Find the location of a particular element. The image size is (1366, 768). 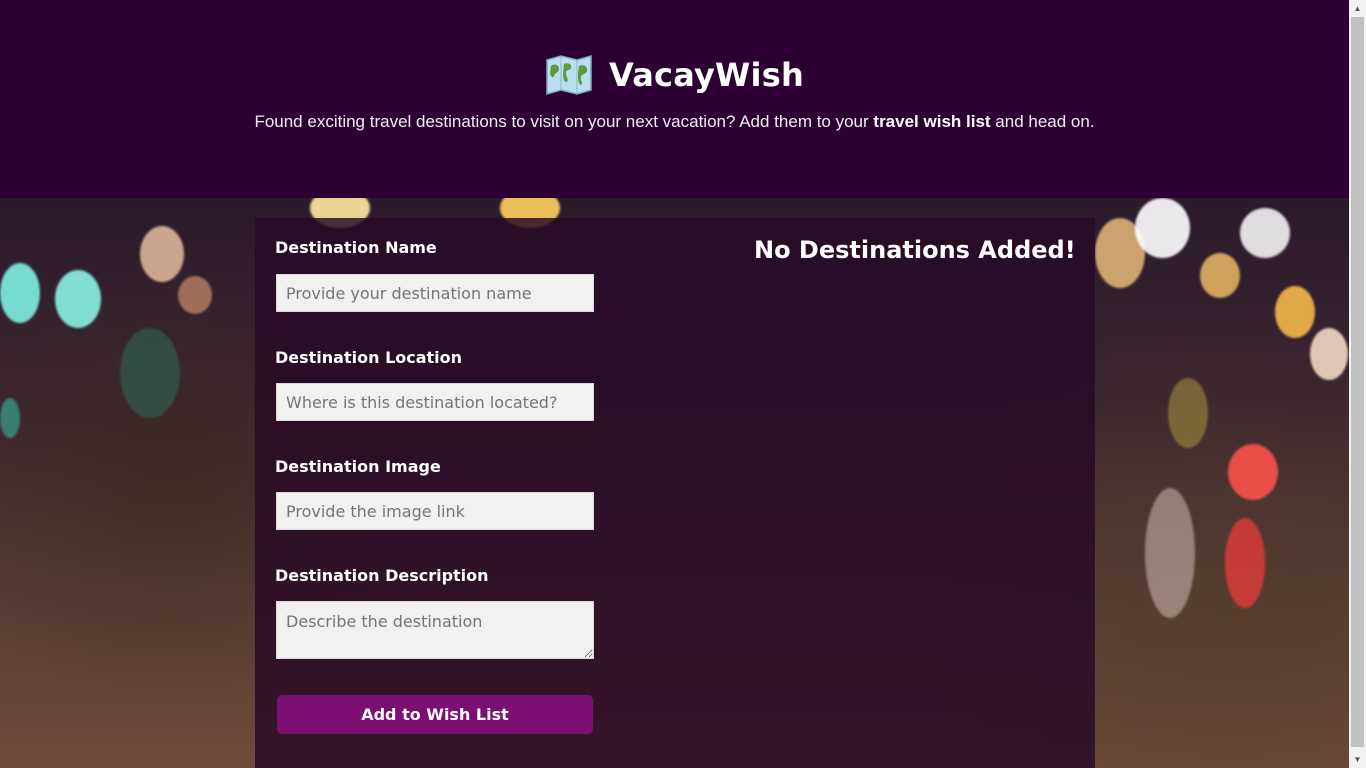

destination-name-label: Destination Name is located at coordinates (356, 247).